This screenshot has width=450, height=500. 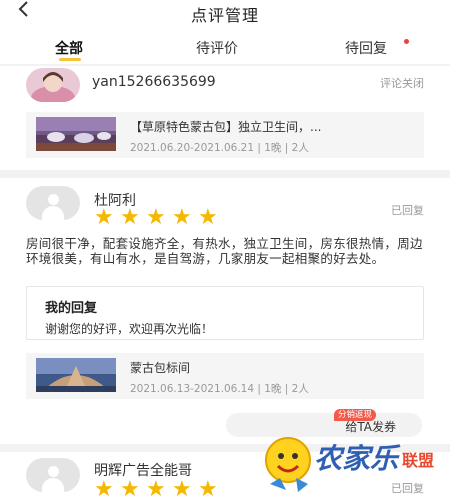 I want to click on reply-title: 我的回复, so click(x=71, y=308).